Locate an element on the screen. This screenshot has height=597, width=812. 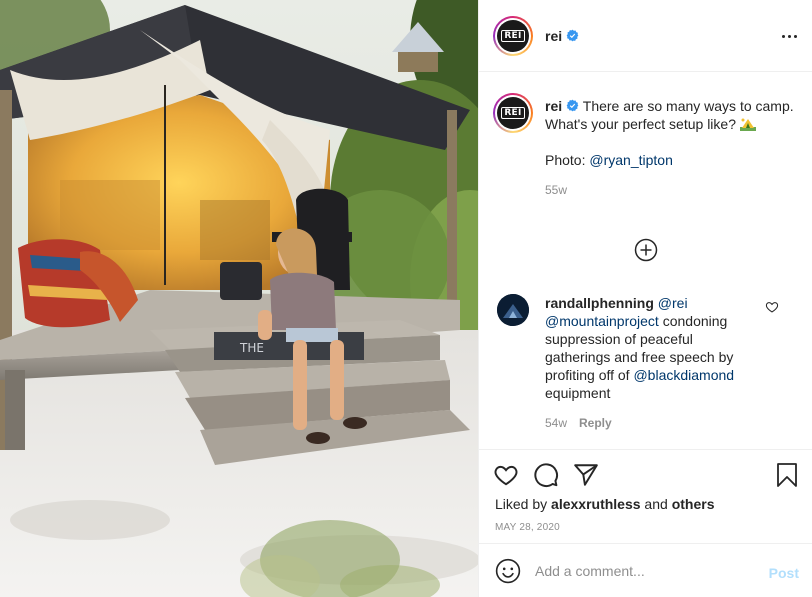
post-date: MAY 28, 2020 is located at coordinates (527, 527).